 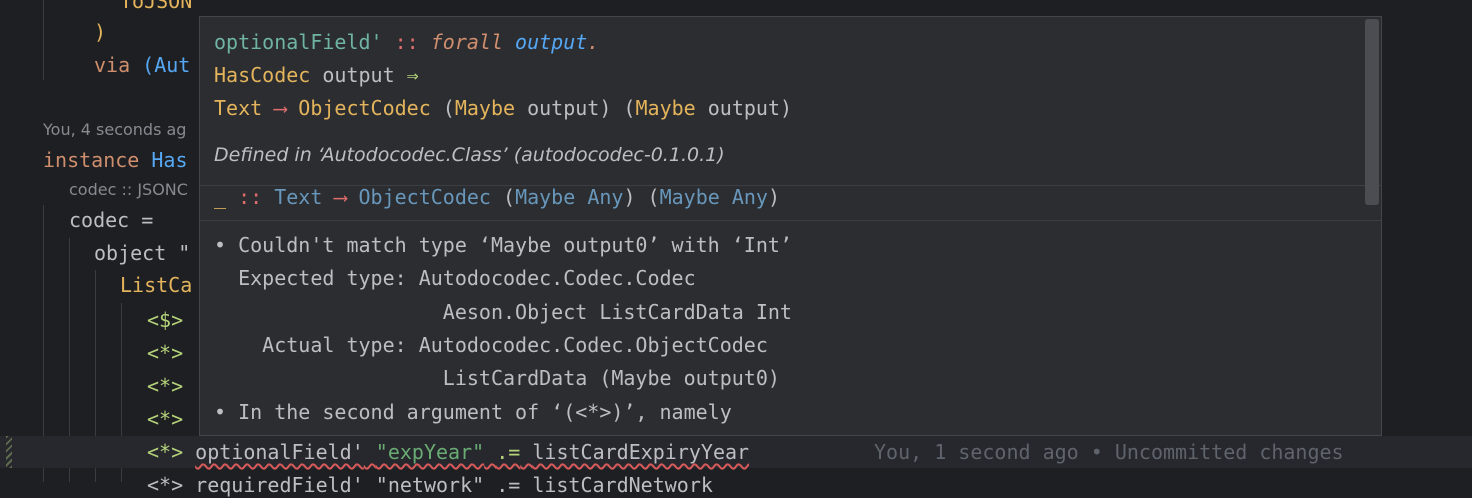 I want to click on code-line: object ", so click(x=142, y=253).